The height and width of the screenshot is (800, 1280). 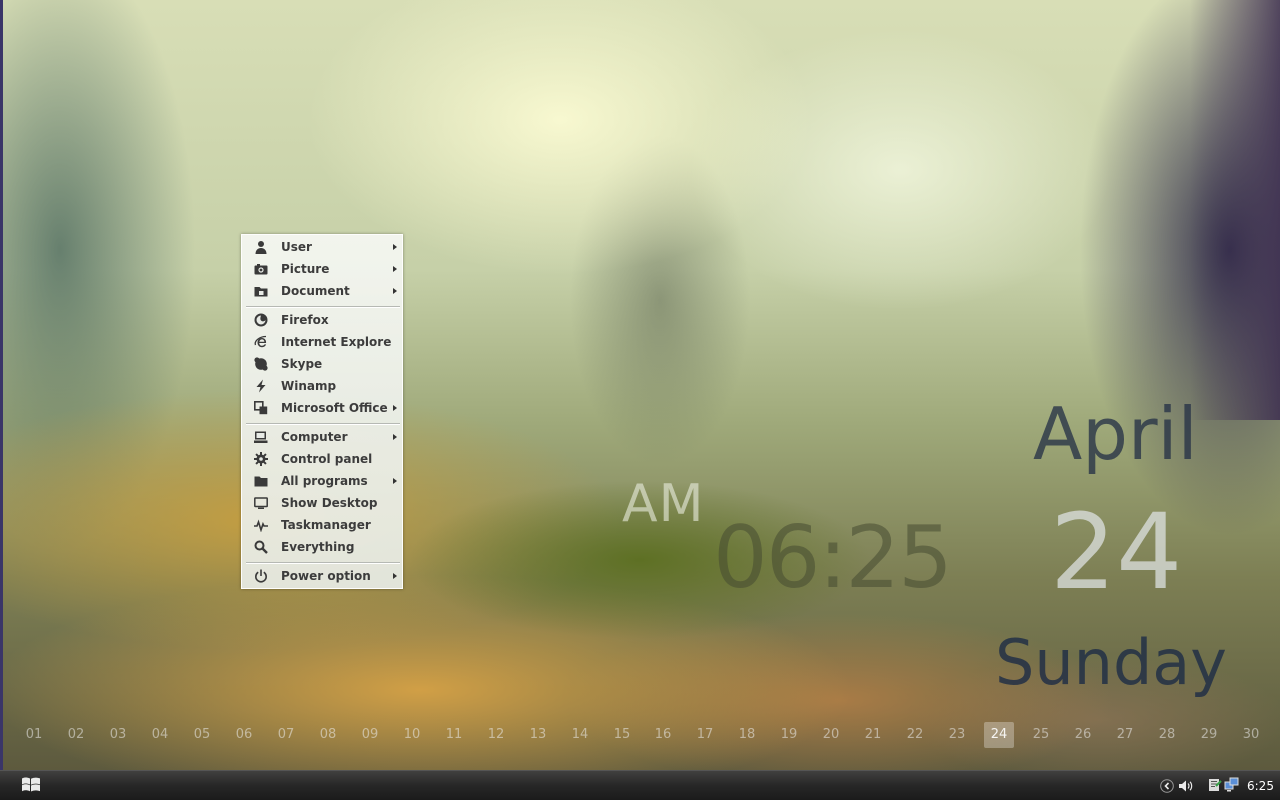 What do you see at coordinates (1260, 786) in the screenshot?
I see `taskbar-clock: 6:25` at bounding box center [1260, 786].